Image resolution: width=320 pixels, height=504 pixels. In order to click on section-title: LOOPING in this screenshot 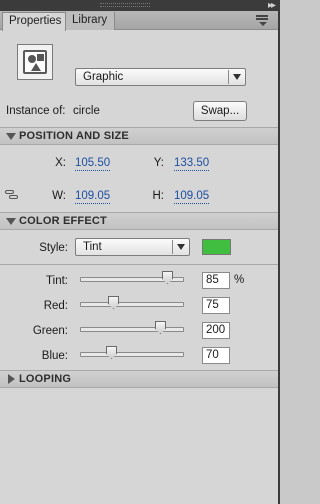, I will do `click(45, 379)`.